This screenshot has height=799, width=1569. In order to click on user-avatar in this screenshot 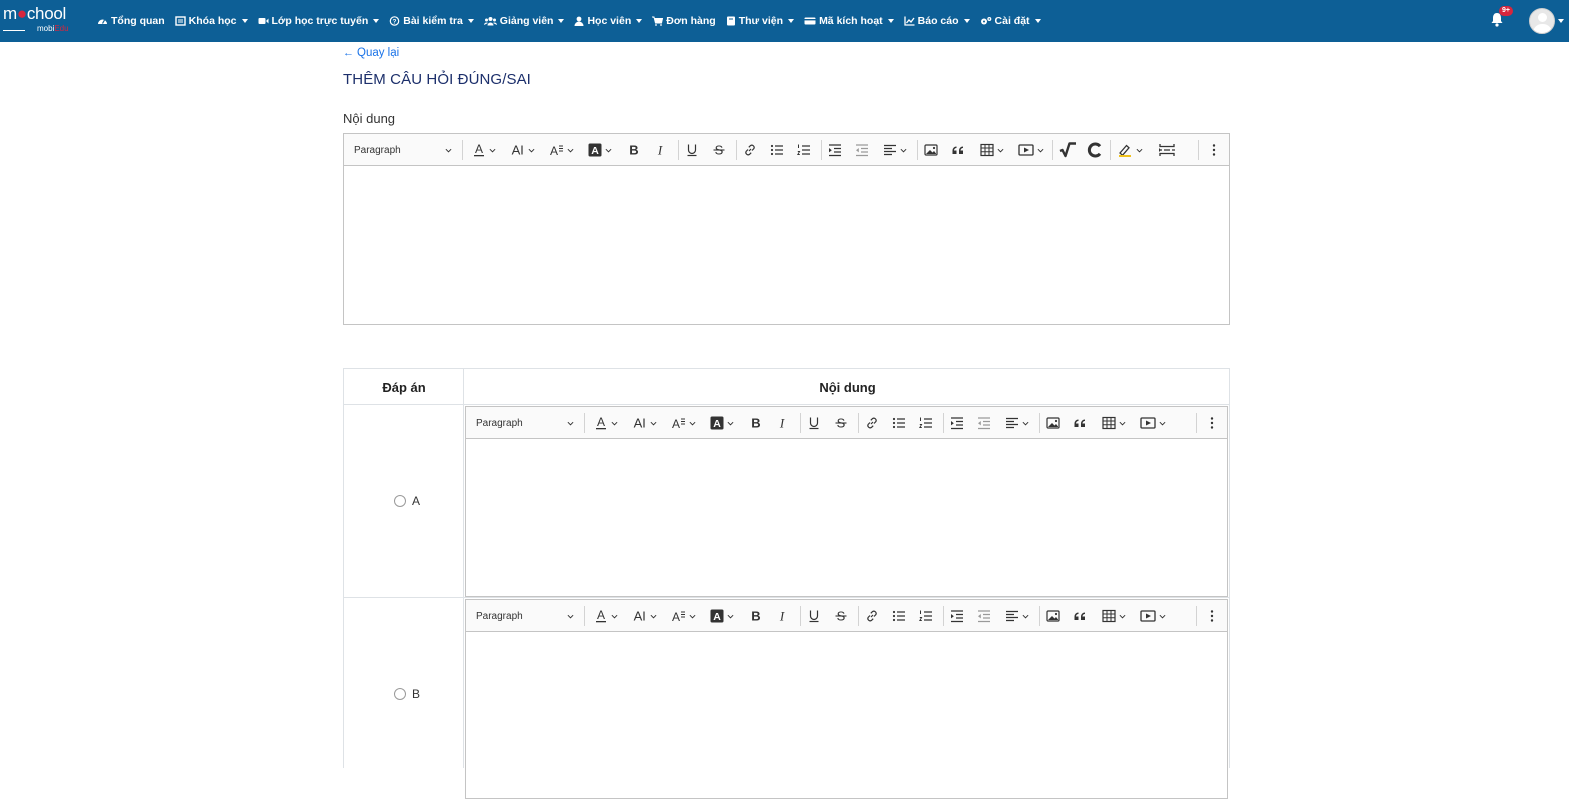, I will do `click(1542, 21)`.